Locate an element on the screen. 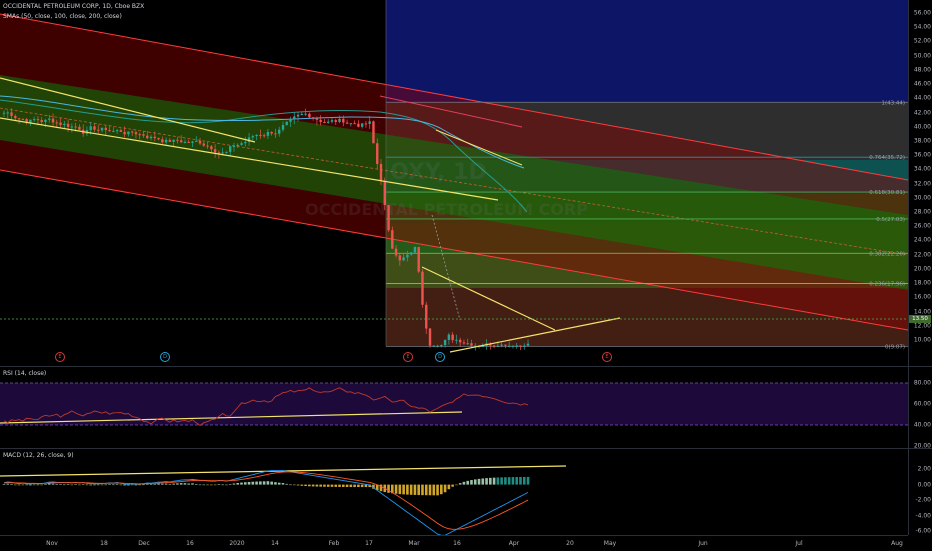  last-price-tag: 13.50 is located at coordinates (920, 319).